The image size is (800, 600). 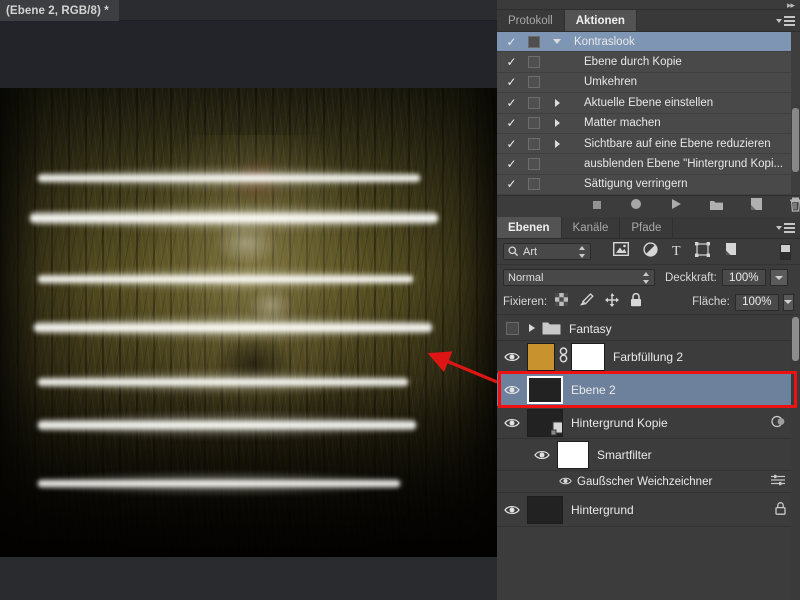 I want to click on tab-ebenen: Ebenen, so click(x=529, y=227).